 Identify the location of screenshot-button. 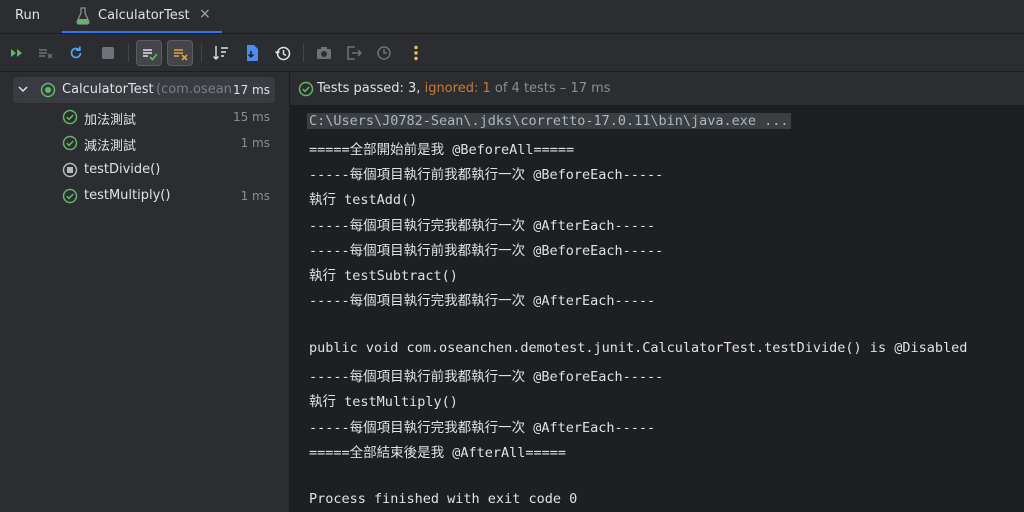
(324, 53).